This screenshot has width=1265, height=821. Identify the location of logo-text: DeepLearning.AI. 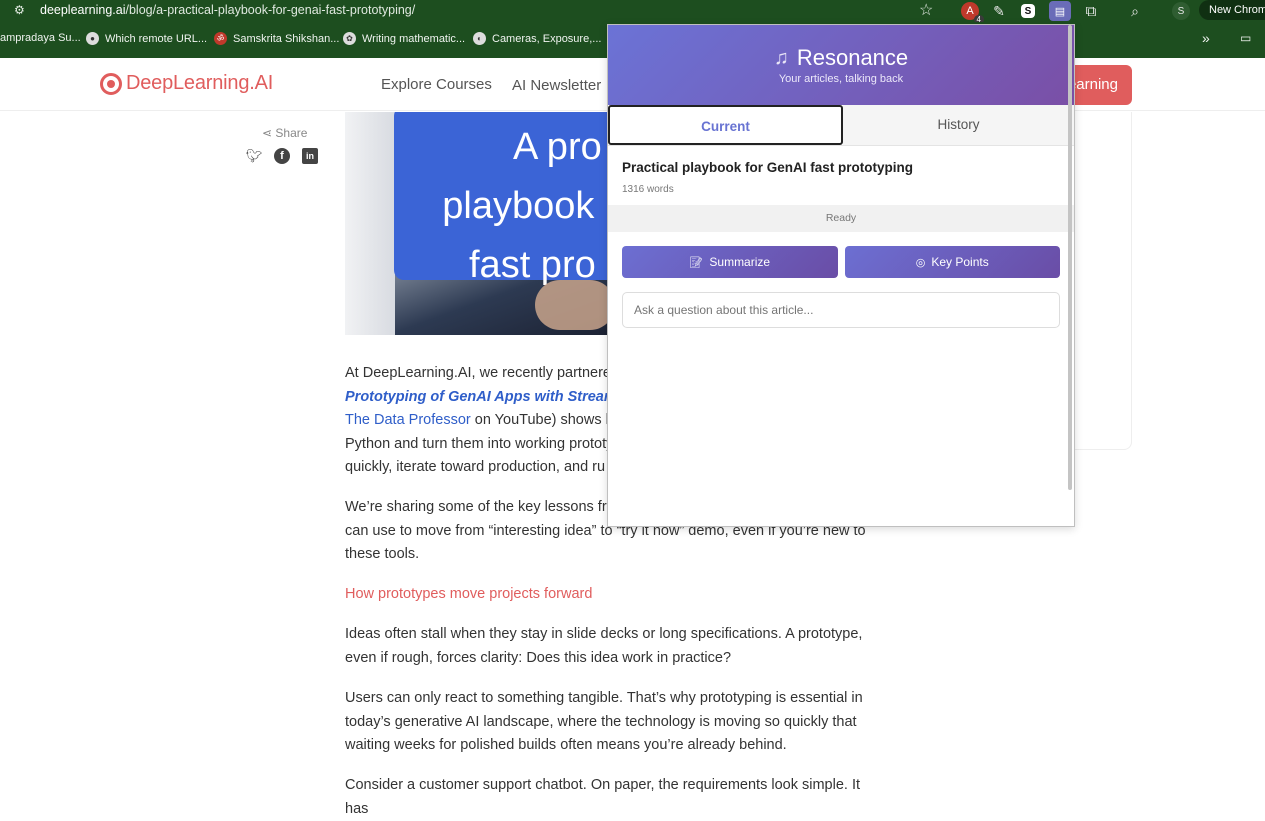
(200, 83).